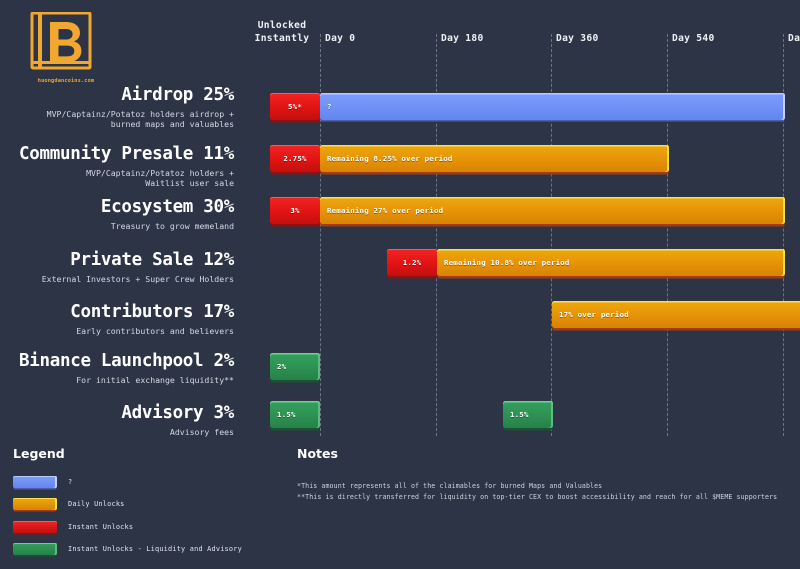  What do you see at coordinates (552, 106) in the screenshot?
I see `bar-segment: ?` at bounding box center [552, 106].